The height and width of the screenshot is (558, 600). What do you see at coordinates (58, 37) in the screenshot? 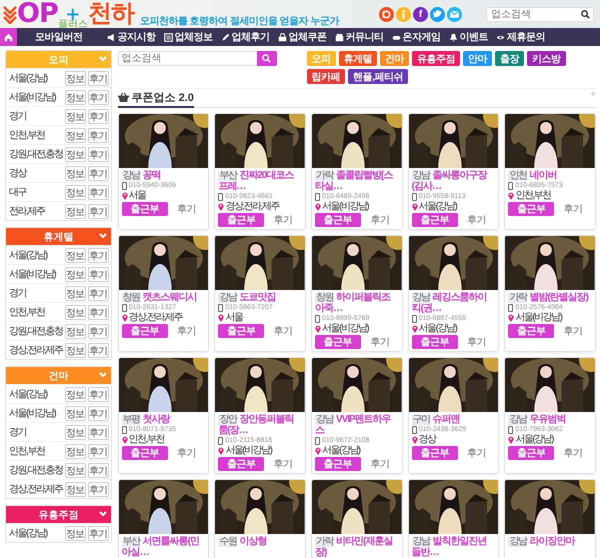
I see `nav-item: 모바일버전` at bounding box center [58, 37].